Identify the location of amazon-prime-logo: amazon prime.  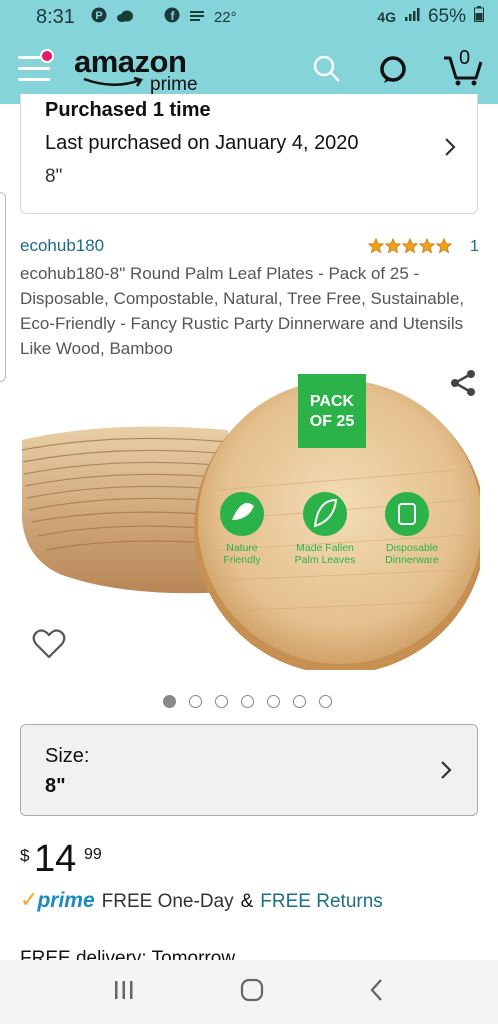
(136, 69).